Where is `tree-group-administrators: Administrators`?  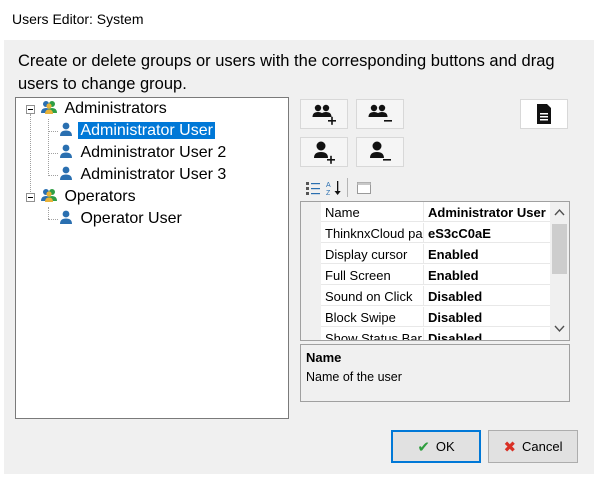
tree-group-administrators: Administrators is located at coordinates (104, 109).